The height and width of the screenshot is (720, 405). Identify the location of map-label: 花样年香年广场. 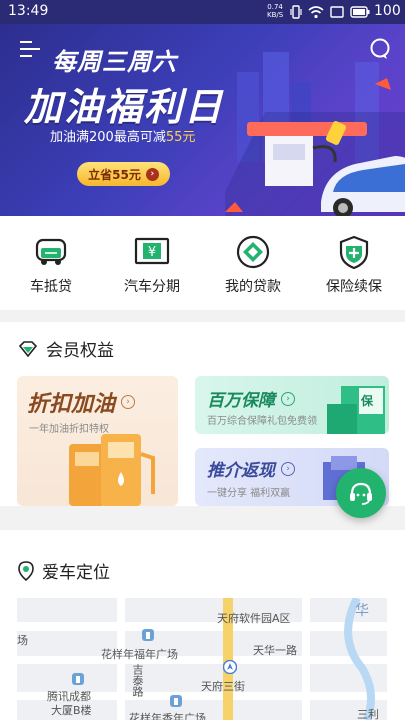
(167, 716).